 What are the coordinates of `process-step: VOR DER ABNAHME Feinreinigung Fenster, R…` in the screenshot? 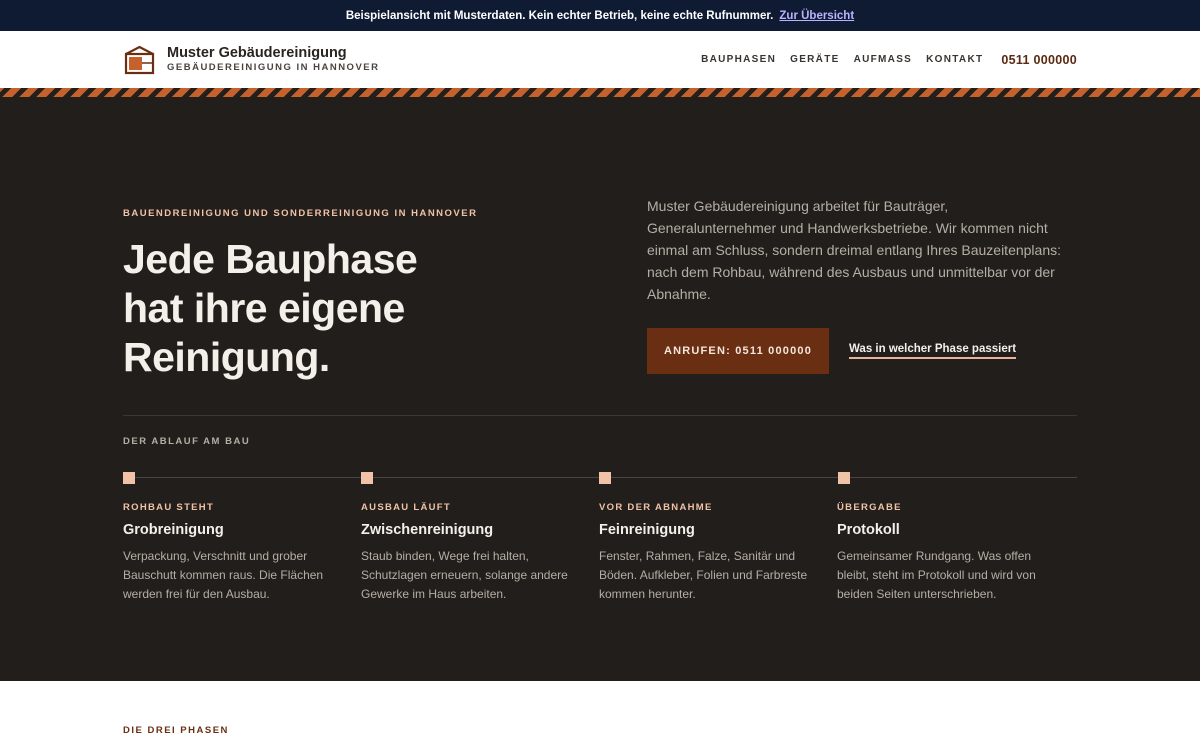 It's located at (718, 553).